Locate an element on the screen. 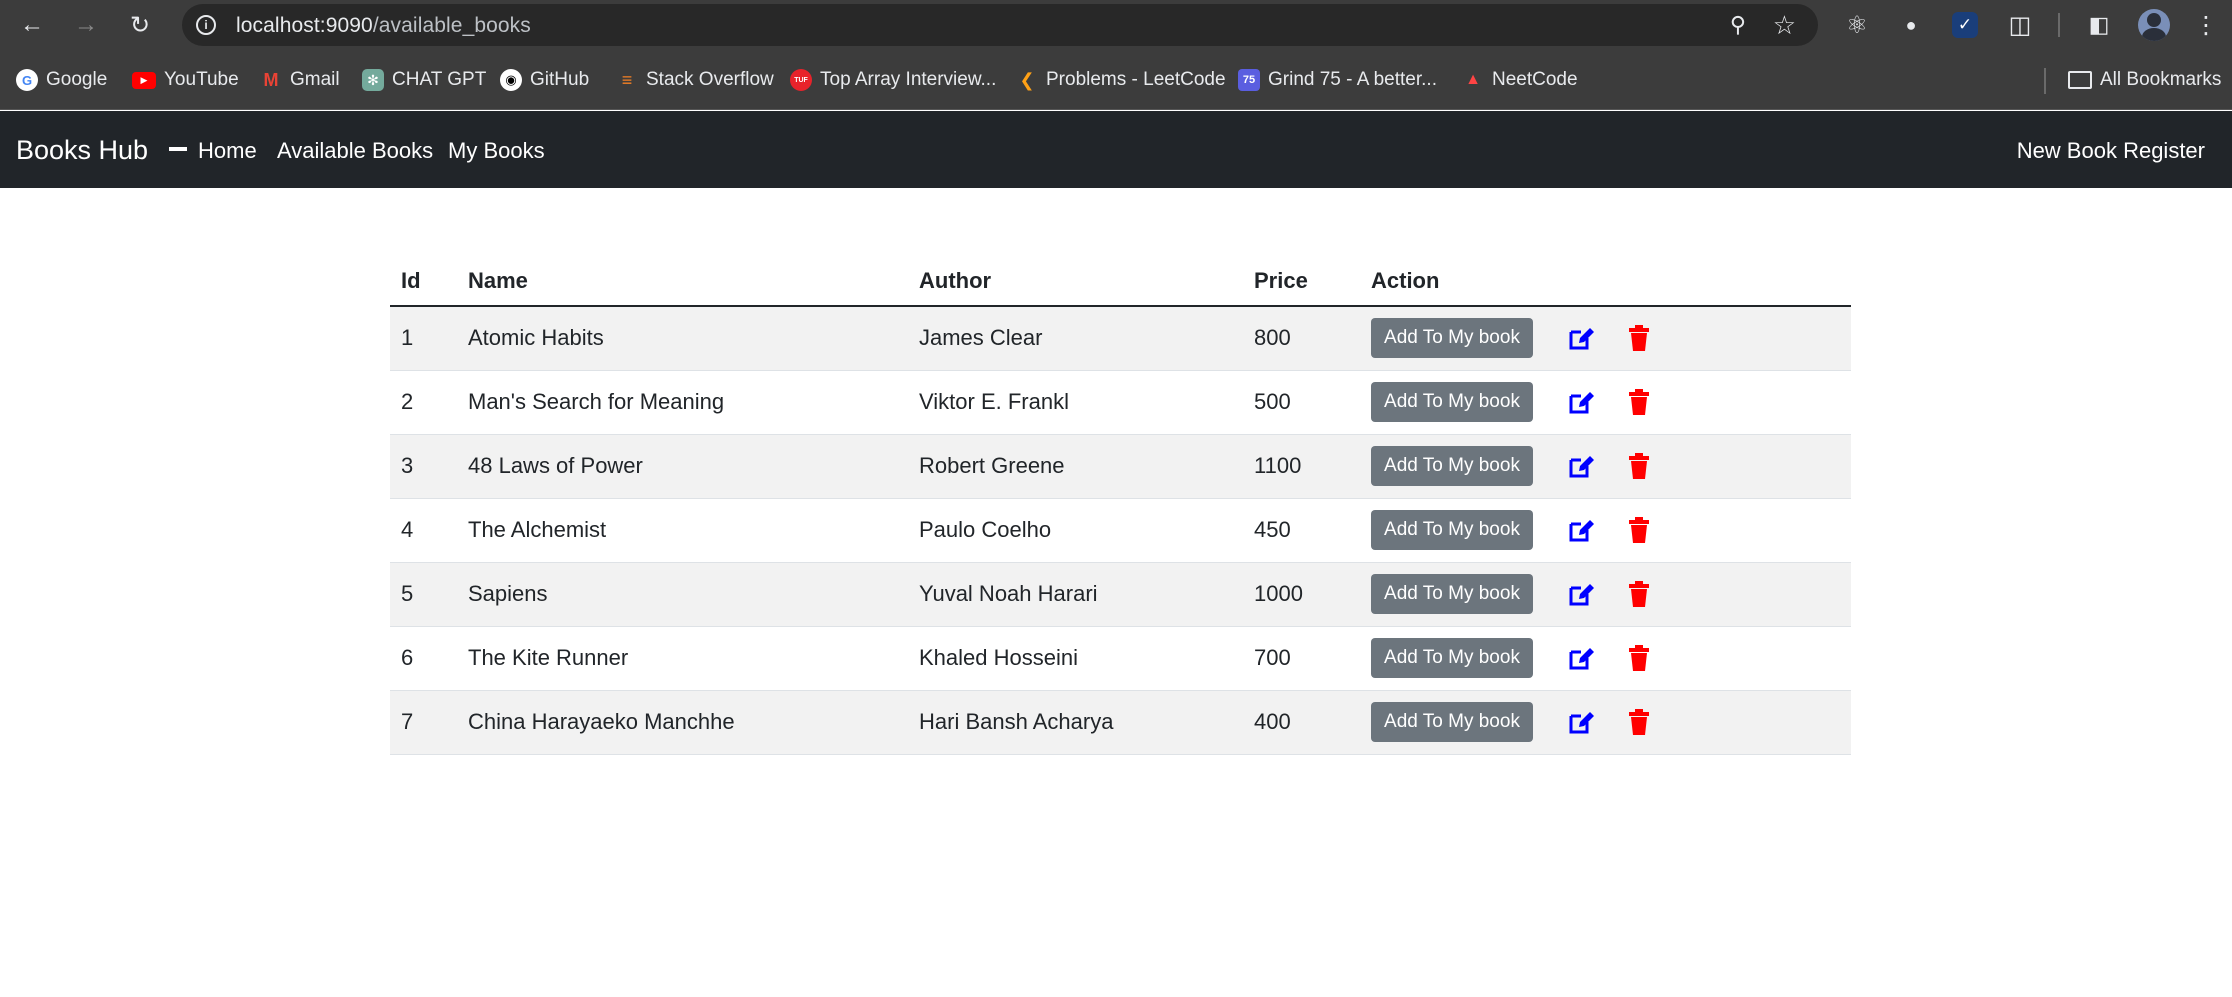  forward-icon: → is located at coordinates (86, 25).